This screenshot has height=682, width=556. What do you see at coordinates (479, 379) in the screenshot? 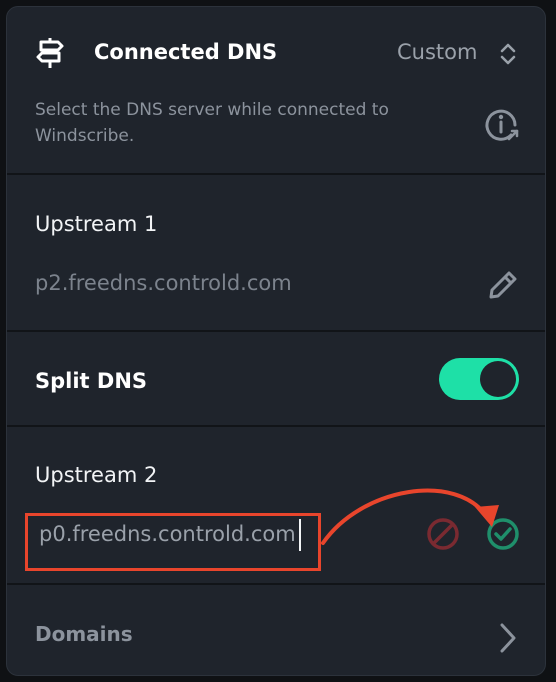
I see `split-dns-toggle` at bounding box center [479, 379].